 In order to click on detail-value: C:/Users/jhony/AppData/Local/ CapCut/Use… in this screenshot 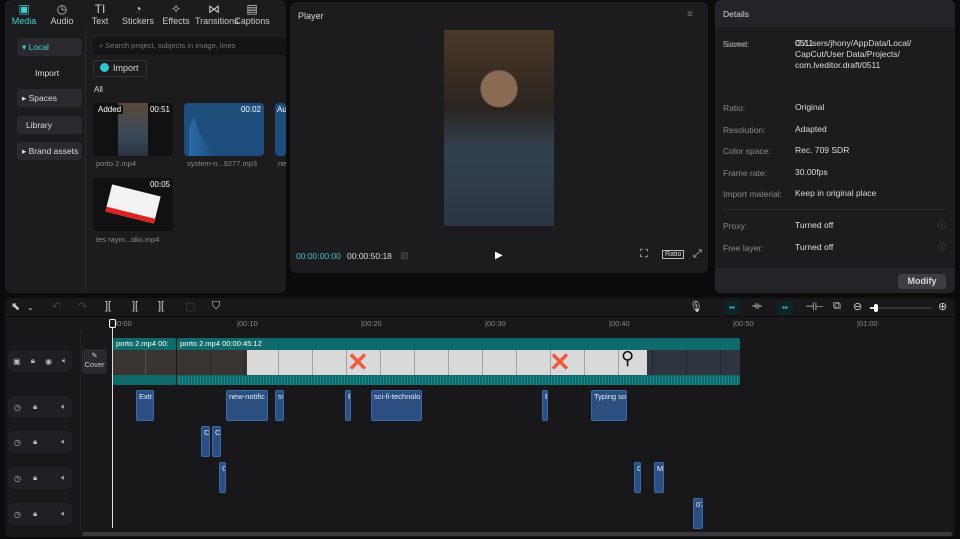, I will do `click(853, 54)`.